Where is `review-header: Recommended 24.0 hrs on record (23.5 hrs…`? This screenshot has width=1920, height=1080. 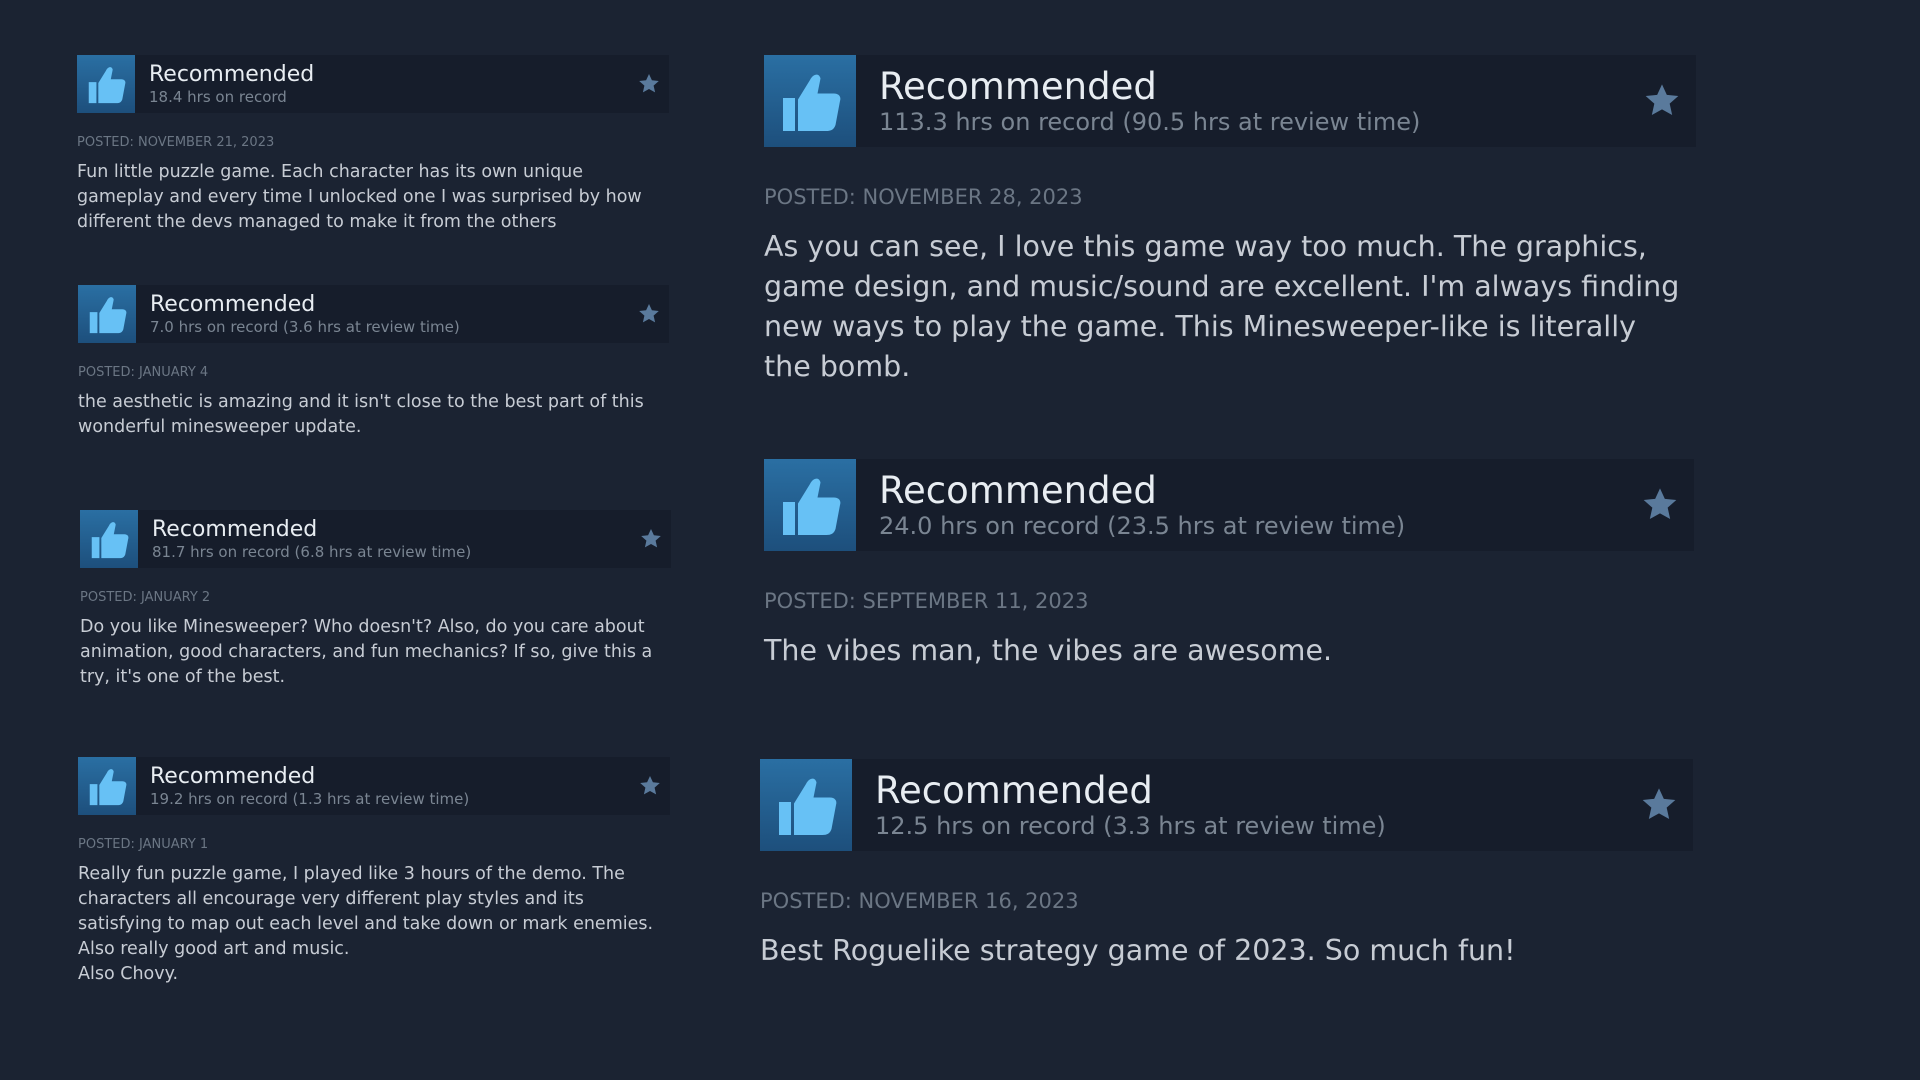 review-header: Recommended 24.0 hrs on record (23.5 hrs… is located at coordinates (1229, 505).